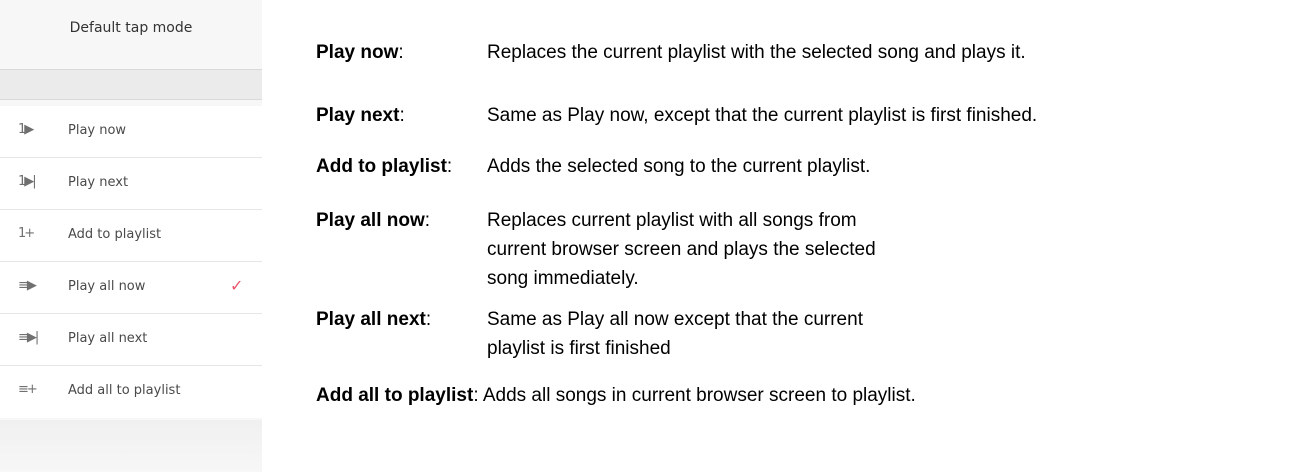  Describe the element at coordinates (397, 395) in the screenshot. I see `description-term: Add all to playlist:` at that location.